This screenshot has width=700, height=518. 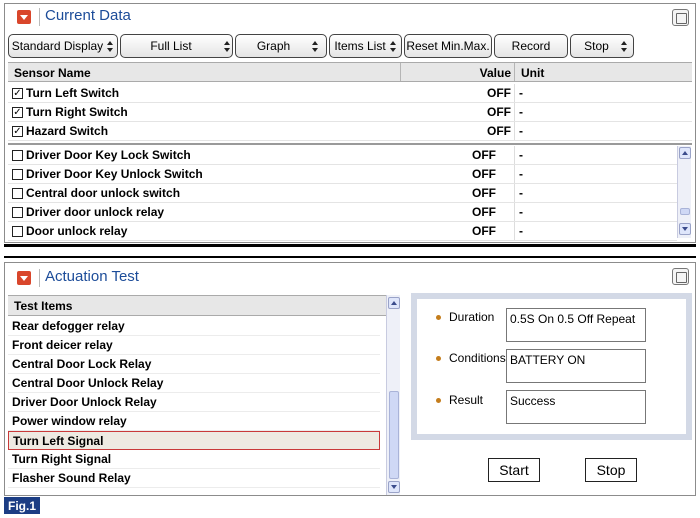 What do you see at coordinates (194, 402) in the screenshot?
I see `test-item: Driver Door Unlock Relay` at bounding box center [194, 402].